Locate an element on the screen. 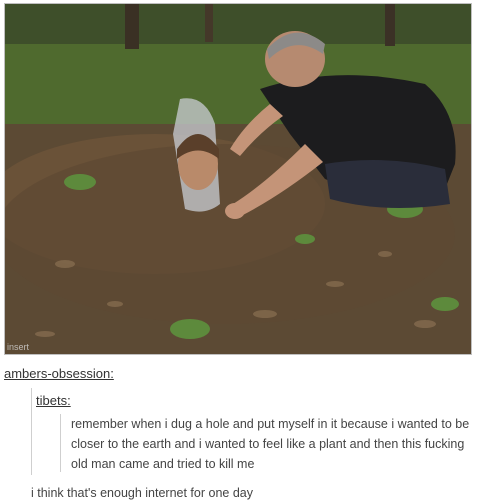  photo-watermark: insert is located at coordinates (18, 347).